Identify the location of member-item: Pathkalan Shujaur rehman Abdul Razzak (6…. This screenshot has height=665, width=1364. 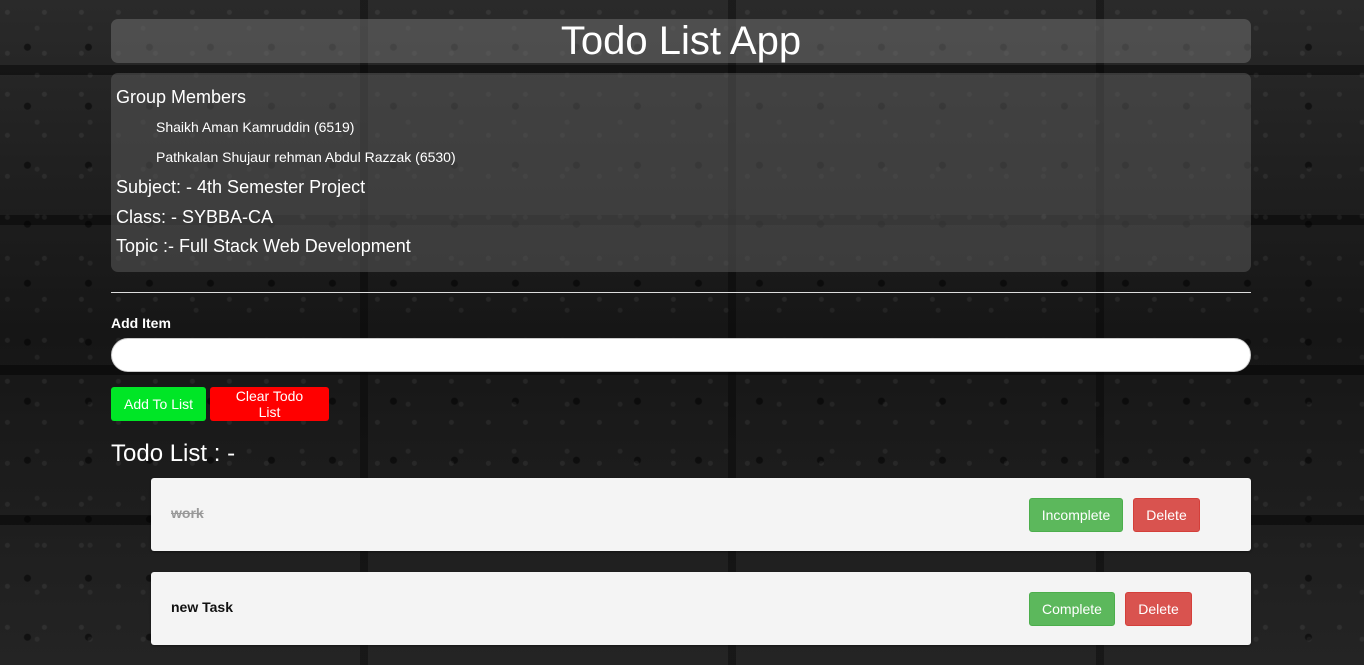
(306, 157).